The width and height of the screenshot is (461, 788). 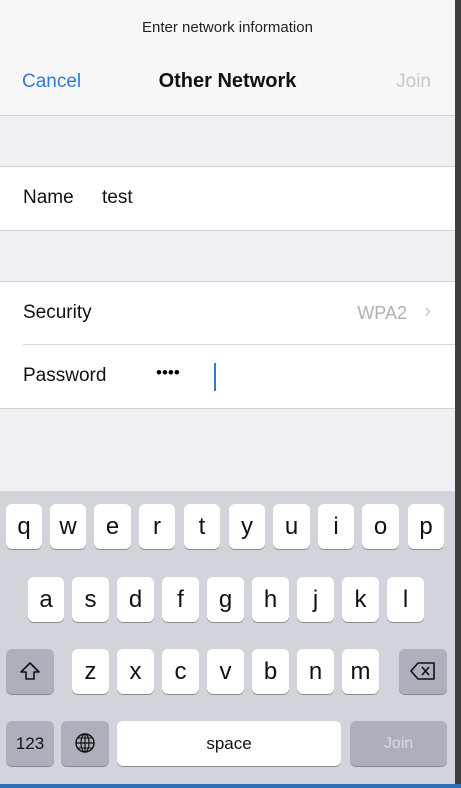 What do you see at coordinates (90, 599) in the screenshot?
I see `key-s: s` at bounding box center [90, 599].